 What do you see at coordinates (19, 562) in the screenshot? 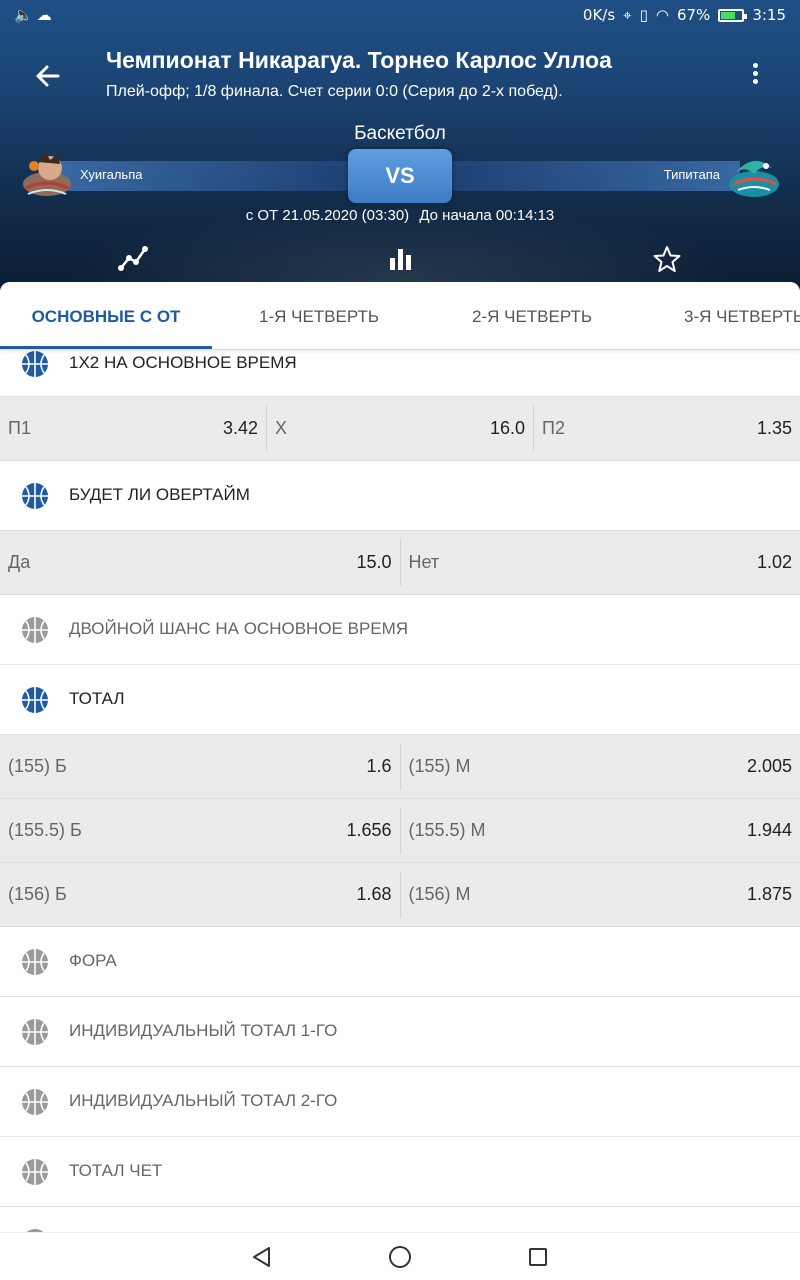
I see `odds-name: Да` at bounding box center [19, 562].